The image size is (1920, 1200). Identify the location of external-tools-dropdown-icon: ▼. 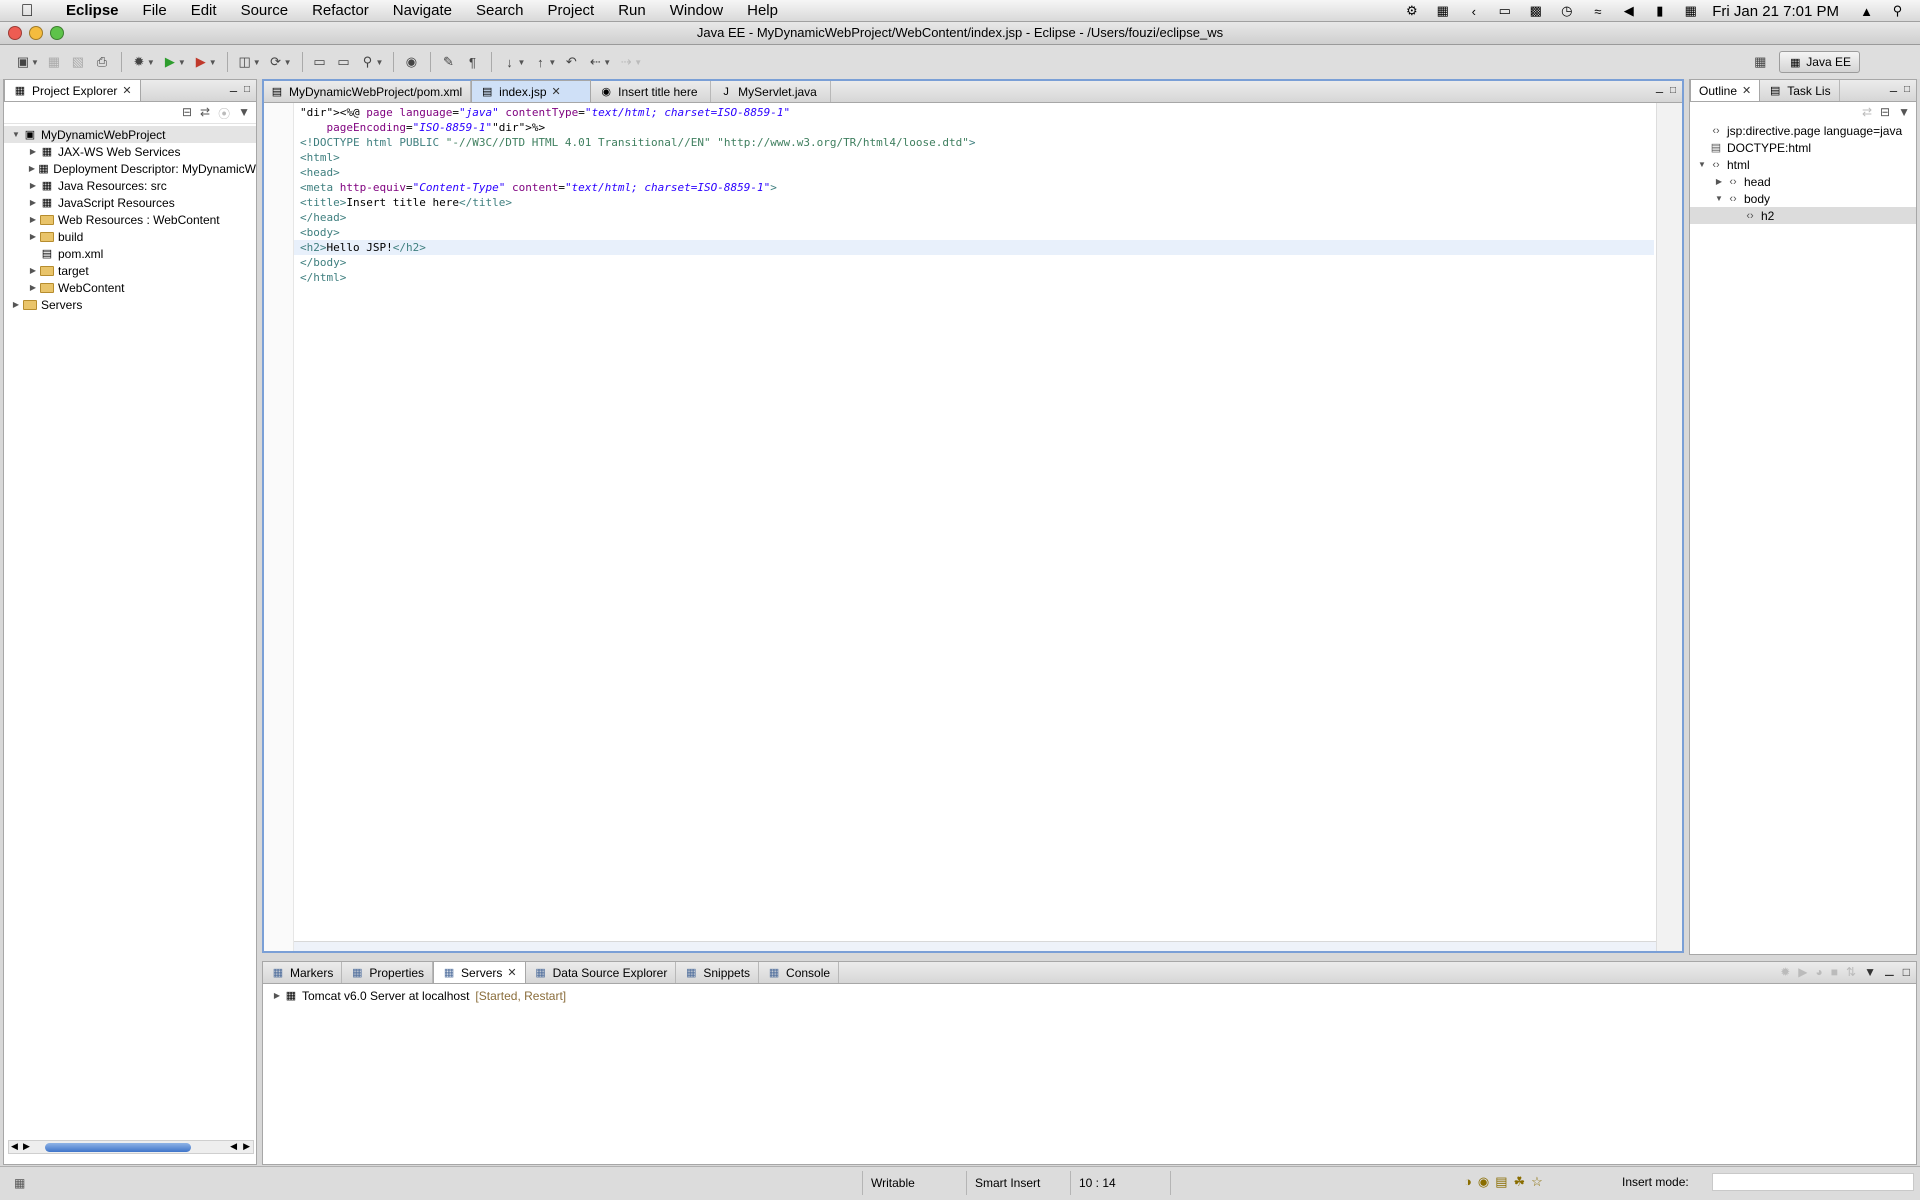
(213, 62).